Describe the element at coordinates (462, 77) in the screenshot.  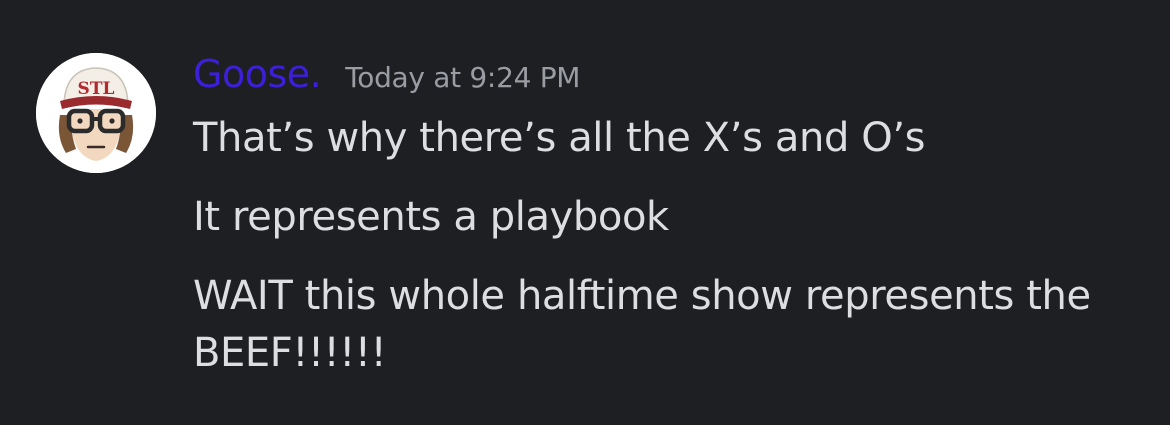
I see `timestamp: Today at 9:24 PM` at that location.